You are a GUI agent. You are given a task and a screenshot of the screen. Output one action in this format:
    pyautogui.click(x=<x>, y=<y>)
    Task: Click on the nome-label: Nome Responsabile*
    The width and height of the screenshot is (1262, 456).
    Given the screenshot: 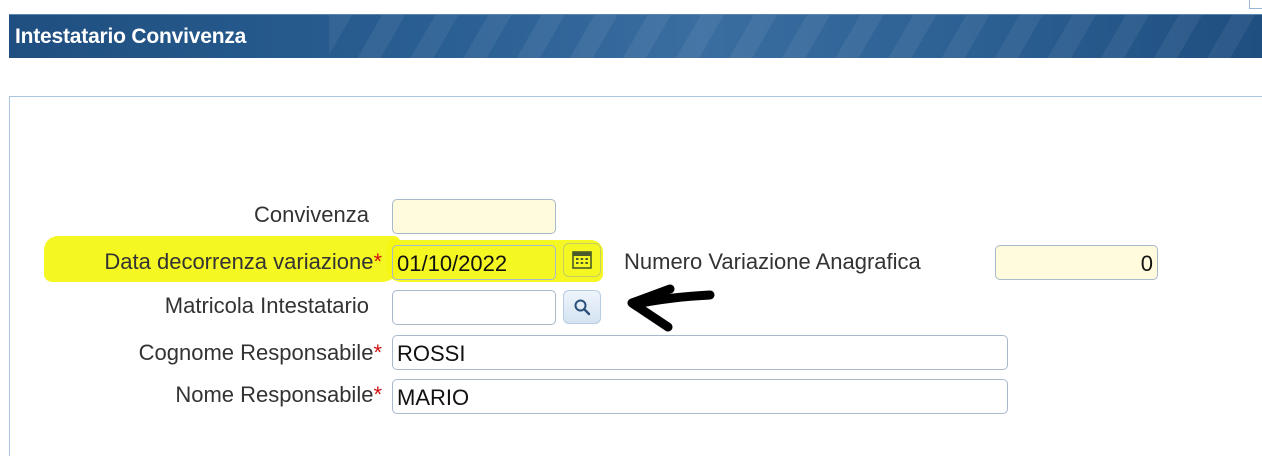 What is the action you would take?
    pyautogui.click(x=278, y=394)
    